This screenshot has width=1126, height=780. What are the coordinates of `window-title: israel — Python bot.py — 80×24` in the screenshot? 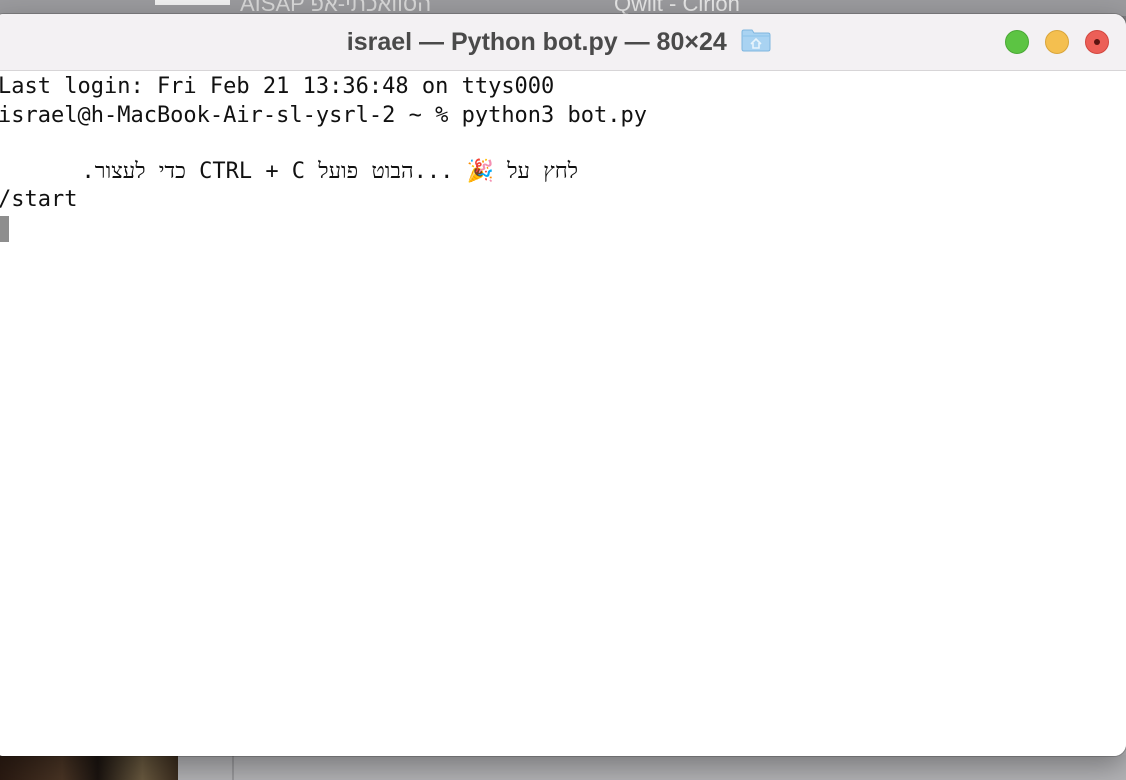 It's located at (536, 42).